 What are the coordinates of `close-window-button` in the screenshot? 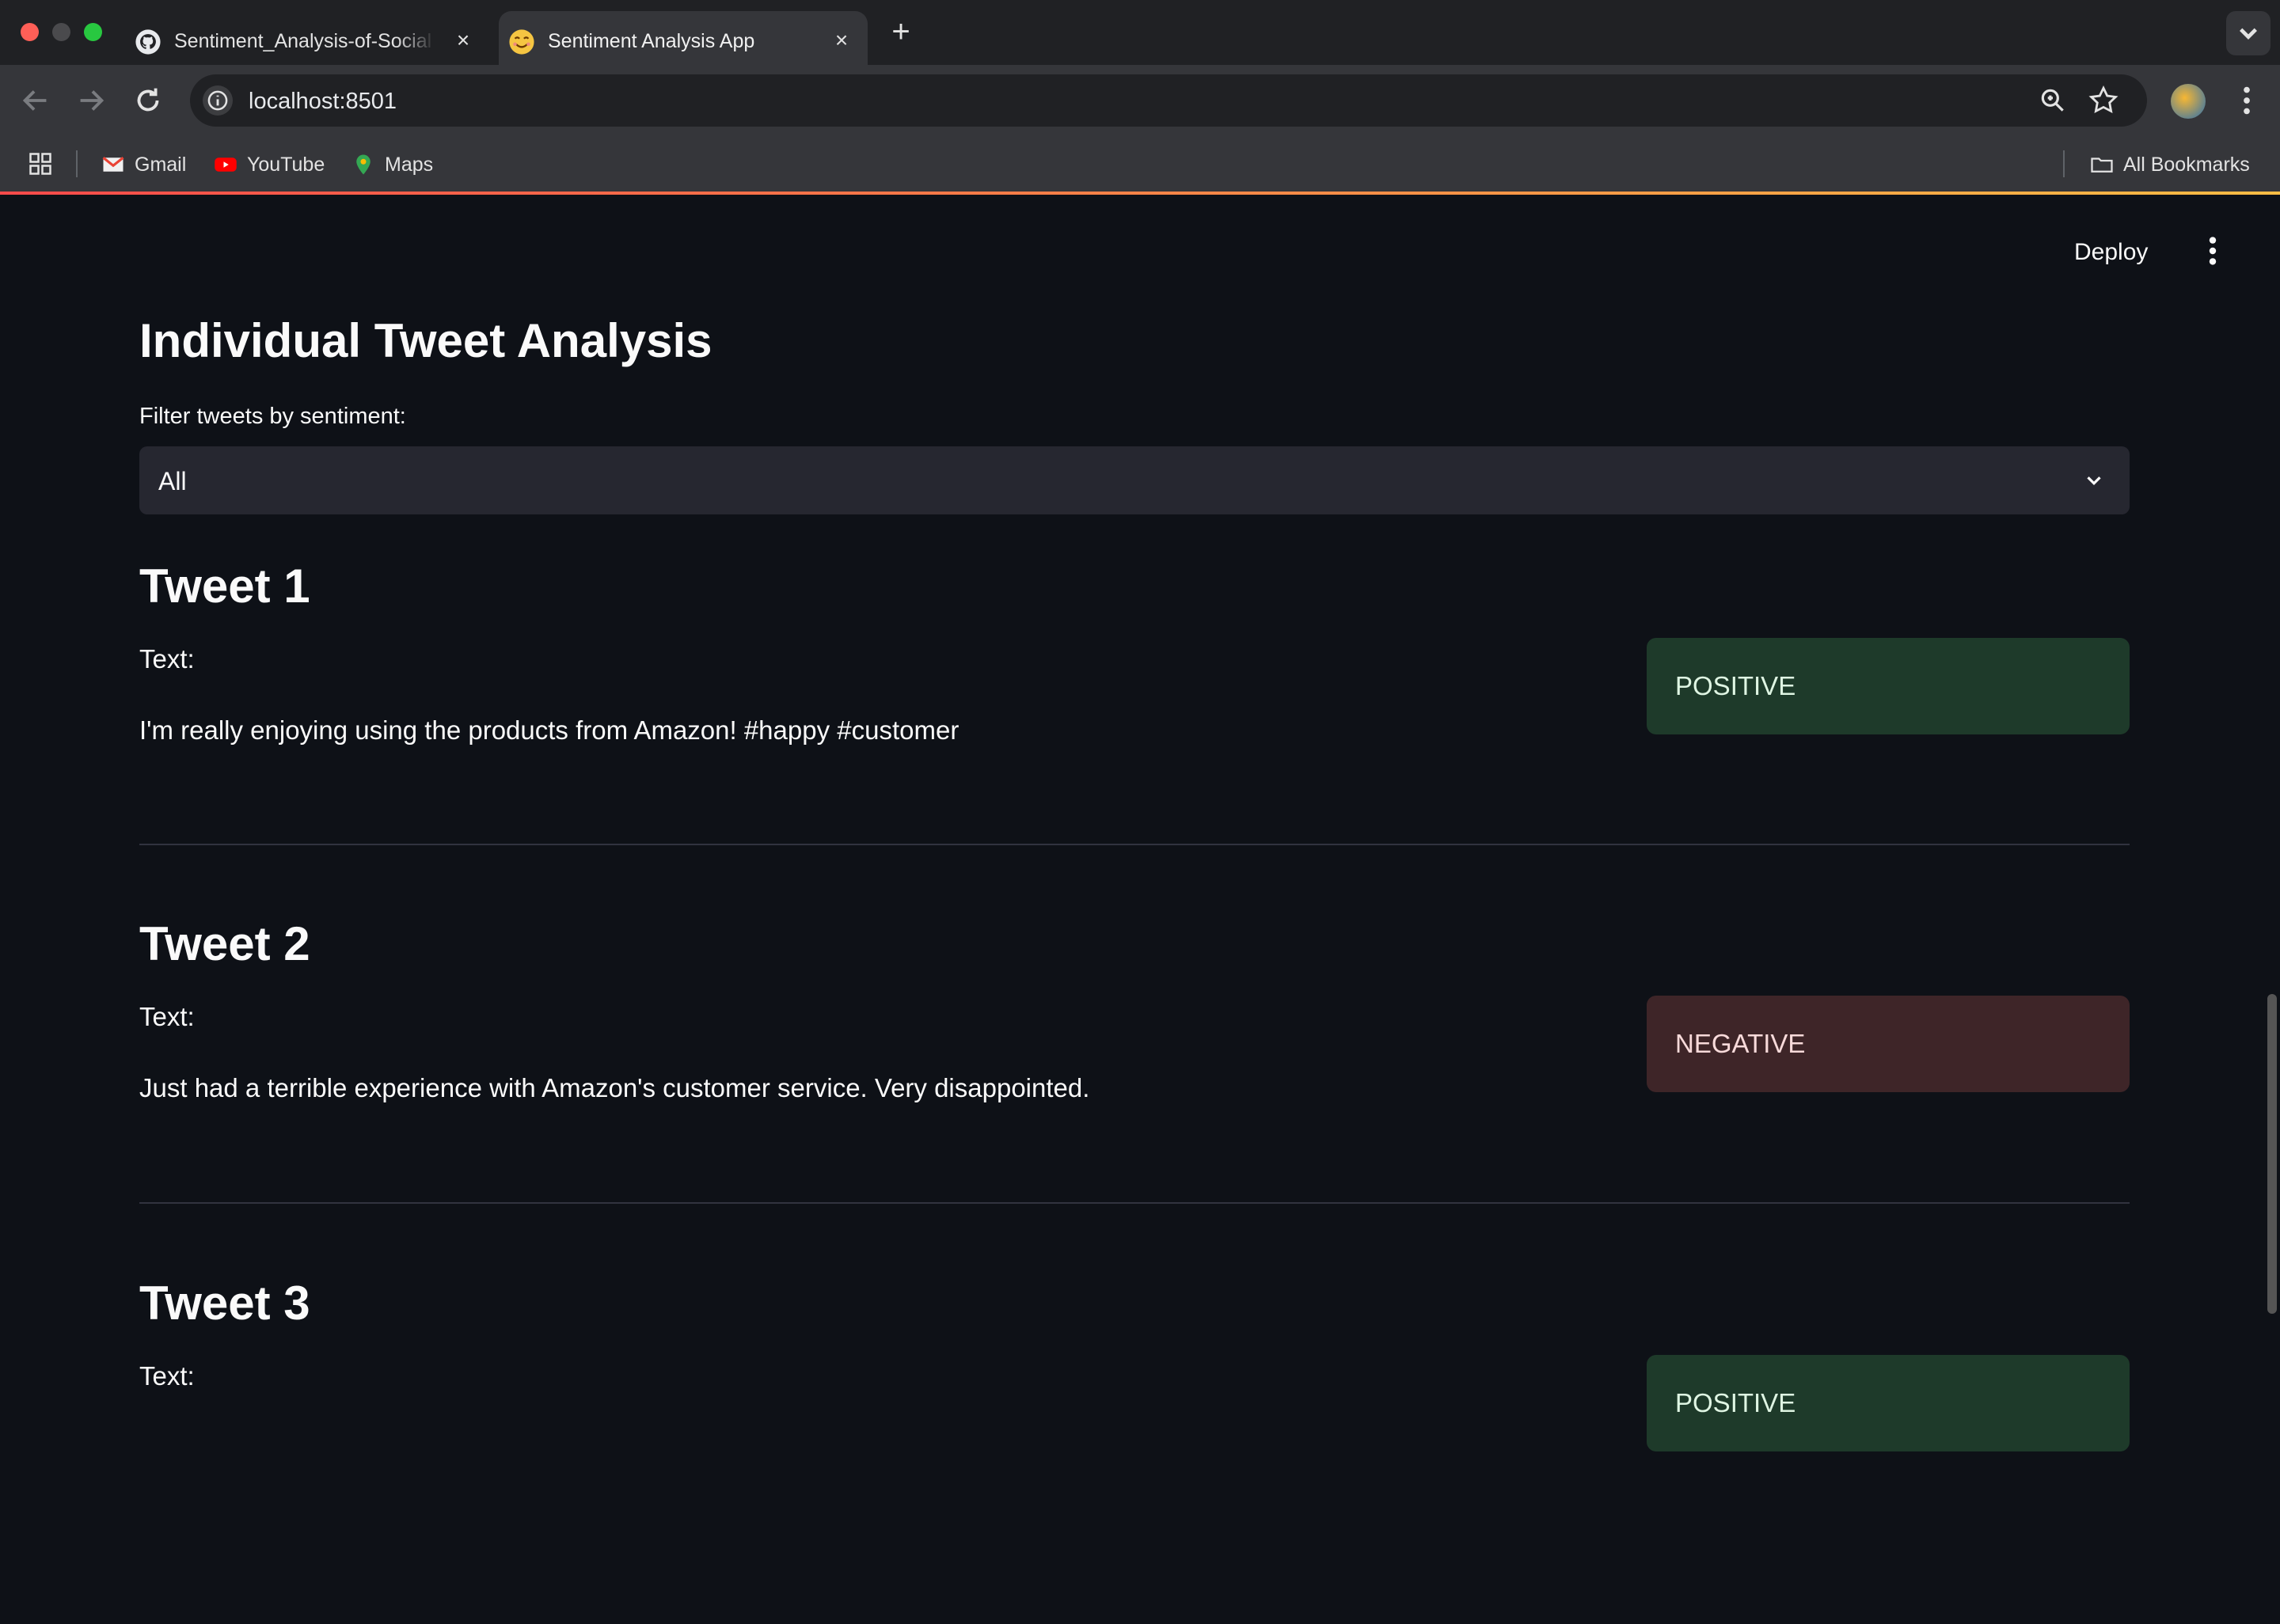 It's located at (30, 32).